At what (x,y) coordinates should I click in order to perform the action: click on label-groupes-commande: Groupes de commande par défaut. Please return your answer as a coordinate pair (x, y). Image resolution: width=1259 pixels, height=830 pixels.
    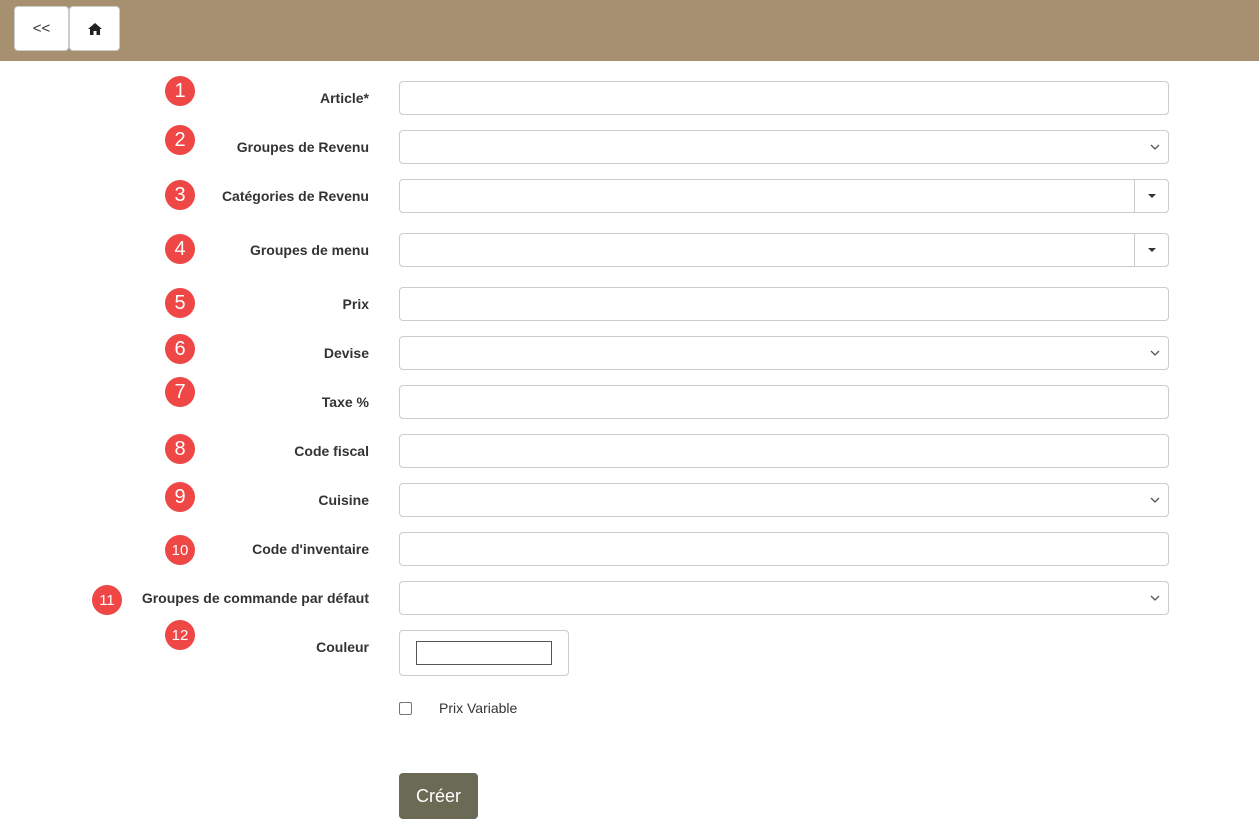
    Looking at the image, I should click on (255, 598).